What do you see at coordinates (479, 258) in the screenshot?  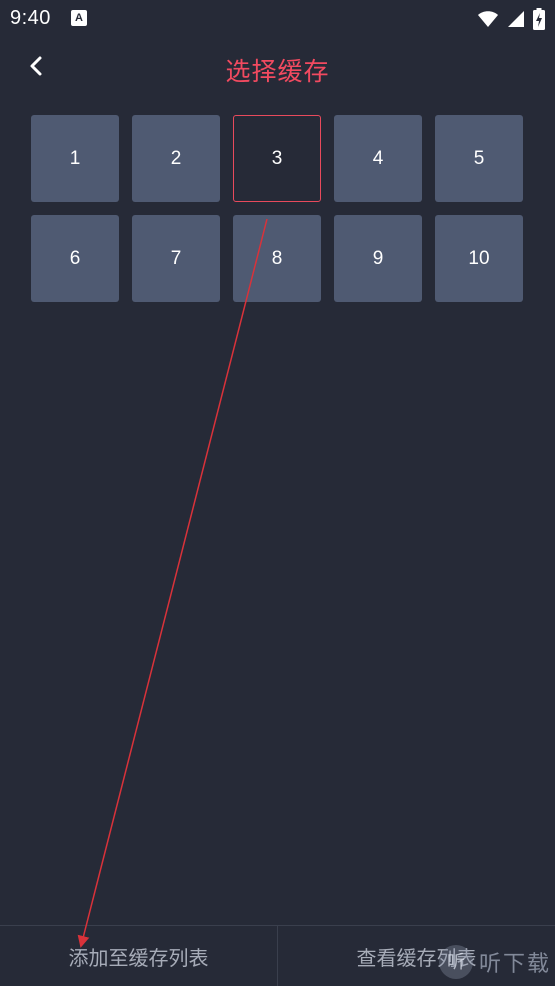 I see `episode-cell-10: 10` at bounding box center [479, 258].